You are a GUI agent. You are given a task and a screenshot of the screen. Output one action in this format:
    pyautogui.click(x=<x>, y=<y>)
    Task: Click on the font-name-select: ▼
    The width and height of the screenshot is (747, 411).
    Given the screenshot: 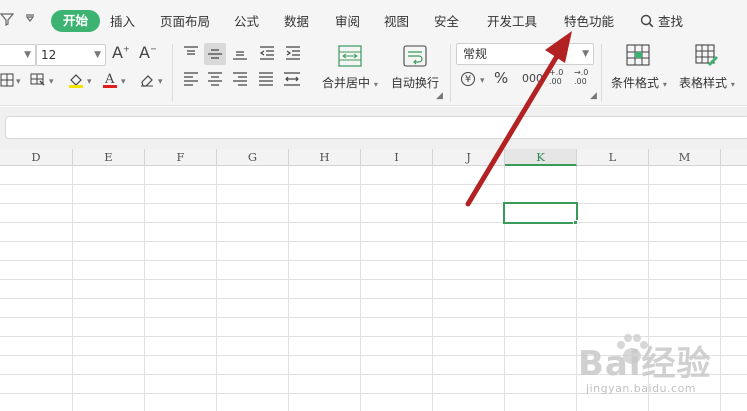 What is the action you would take?
    pyautogui.click(x=18, y=55)
    